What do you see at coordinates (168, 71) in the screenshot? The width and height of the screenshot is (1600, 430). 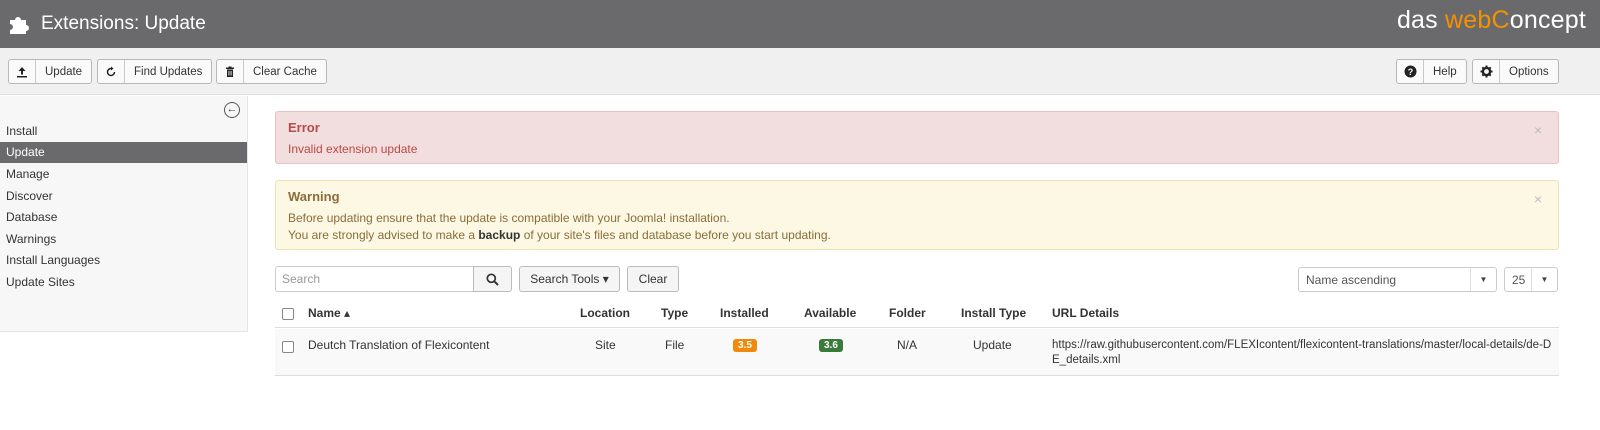 I see `find-updates-button-label: Find Updates` at bounding box center [168, 71].